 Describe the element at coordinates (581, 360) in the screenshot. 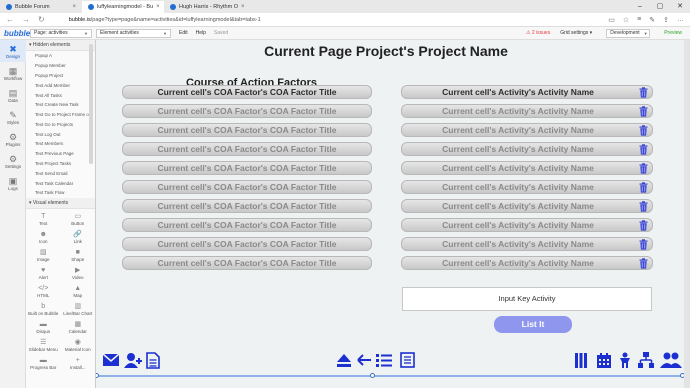

I see `books-icon` at that location.